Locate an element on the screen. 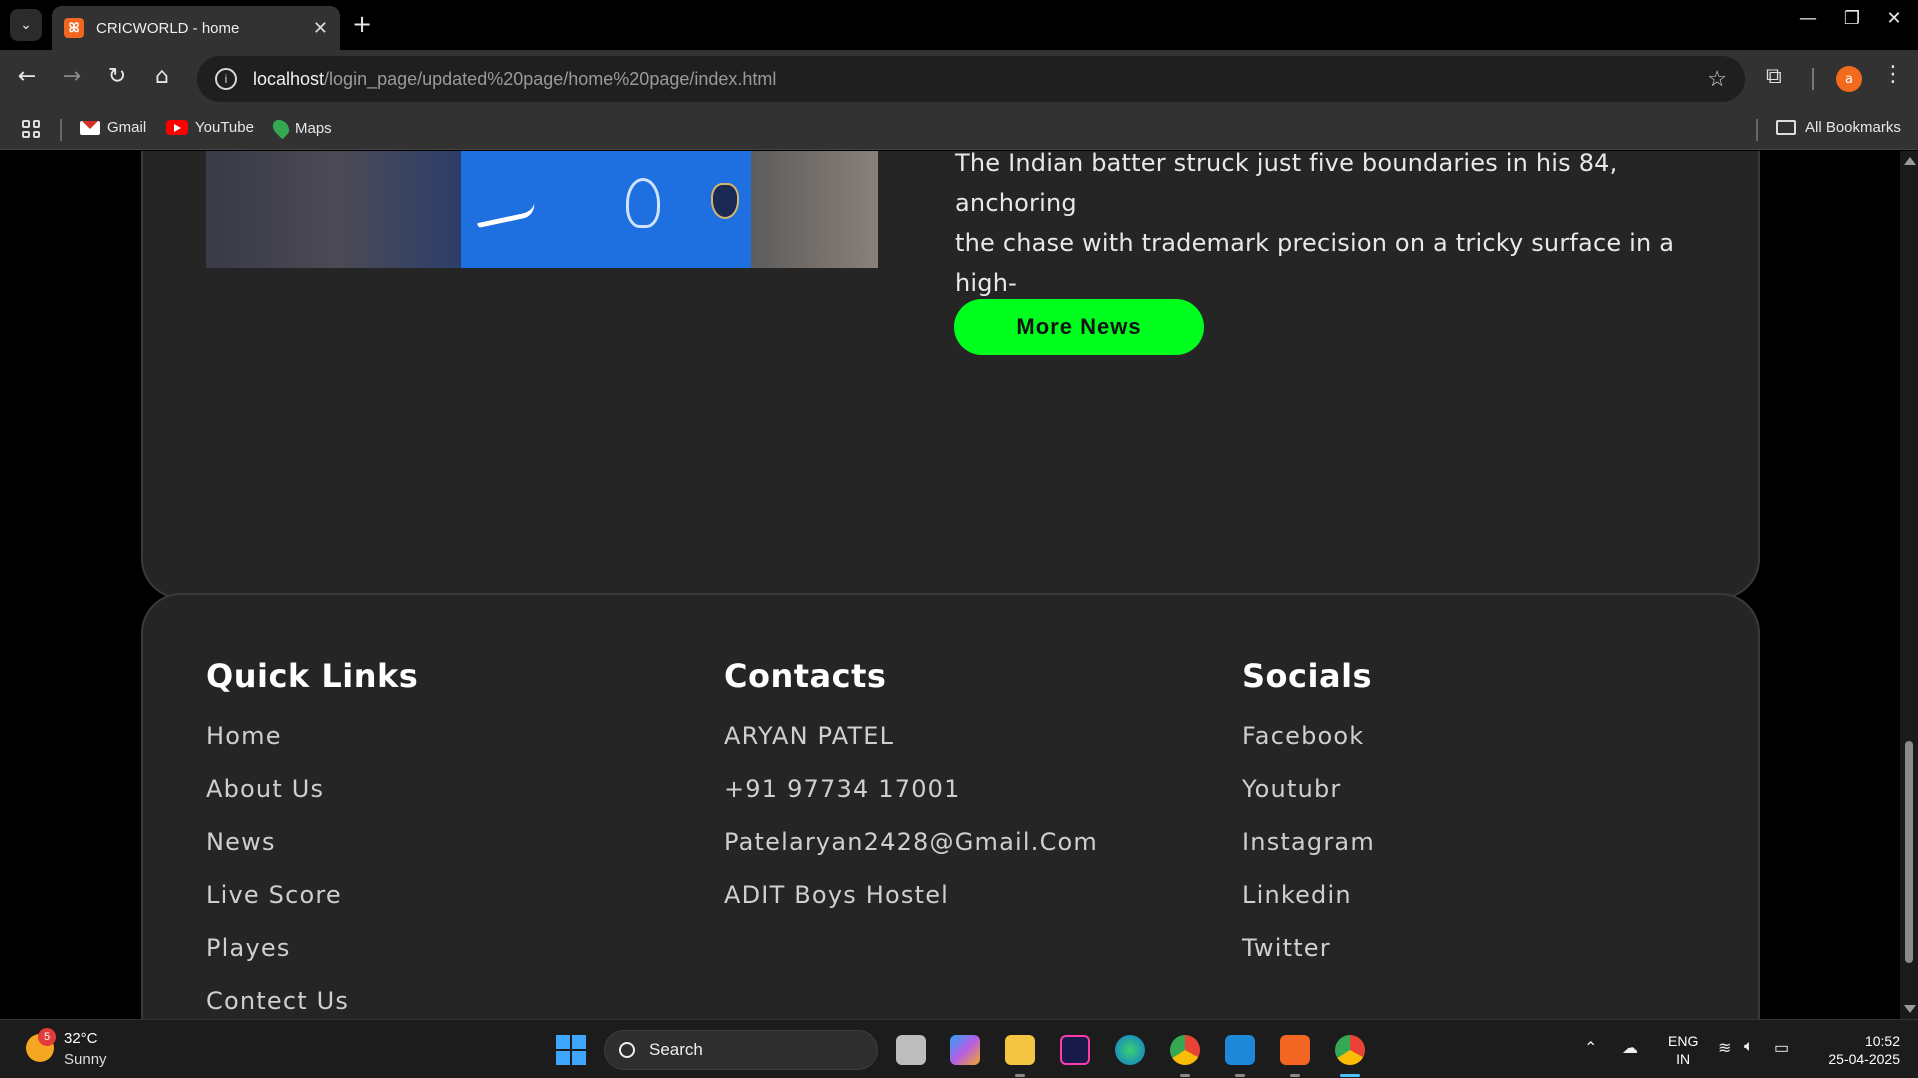 This screenshot has width=1918, height=1078. more-news-button: More News is located at coordinates (1079, 327).